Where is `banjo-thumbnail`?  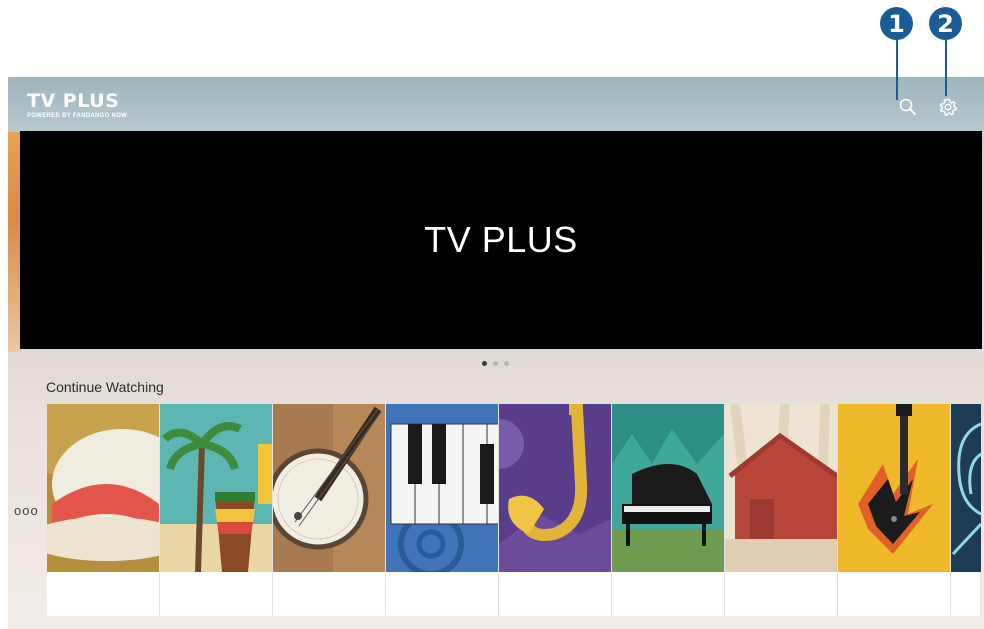
banjo-thumbnail is located at coordinates (329, 488).